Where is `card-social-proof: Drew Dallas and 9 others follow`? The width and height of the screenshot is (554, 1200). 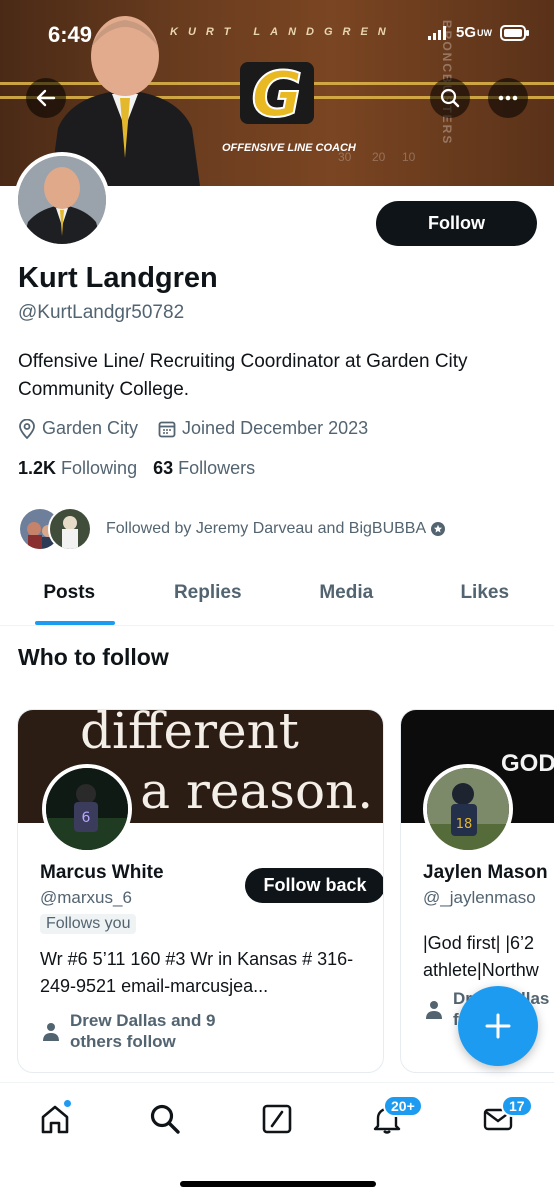 card-social-proof: Drew Dallas and 9 others follow is located at coordinates (147, 1031).